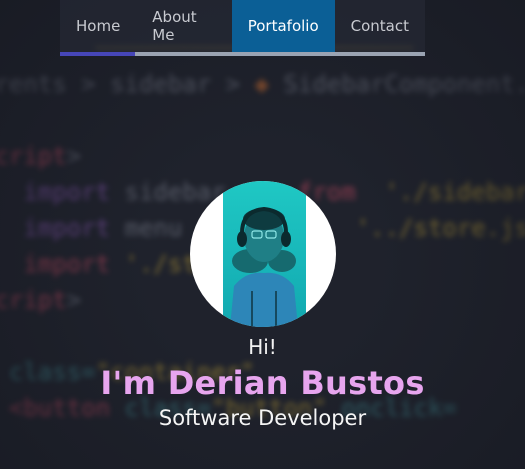  What do you see at coordinates (283, 26) in the screenshot?
I see `nav-item-portafolio: Portafolio` at bounding box center [283, 26].